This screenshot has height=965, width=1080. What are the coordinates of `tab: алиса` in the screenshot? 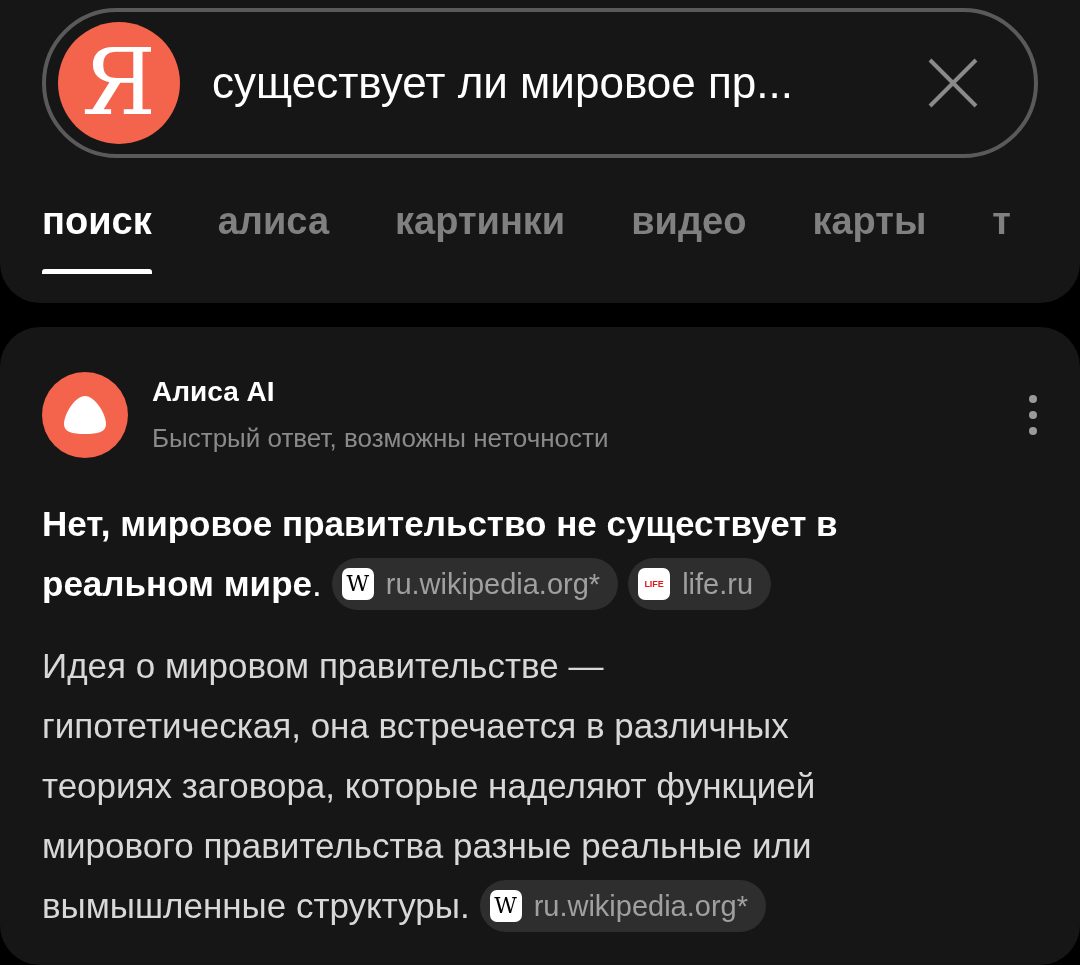 It's located at (273, 222).